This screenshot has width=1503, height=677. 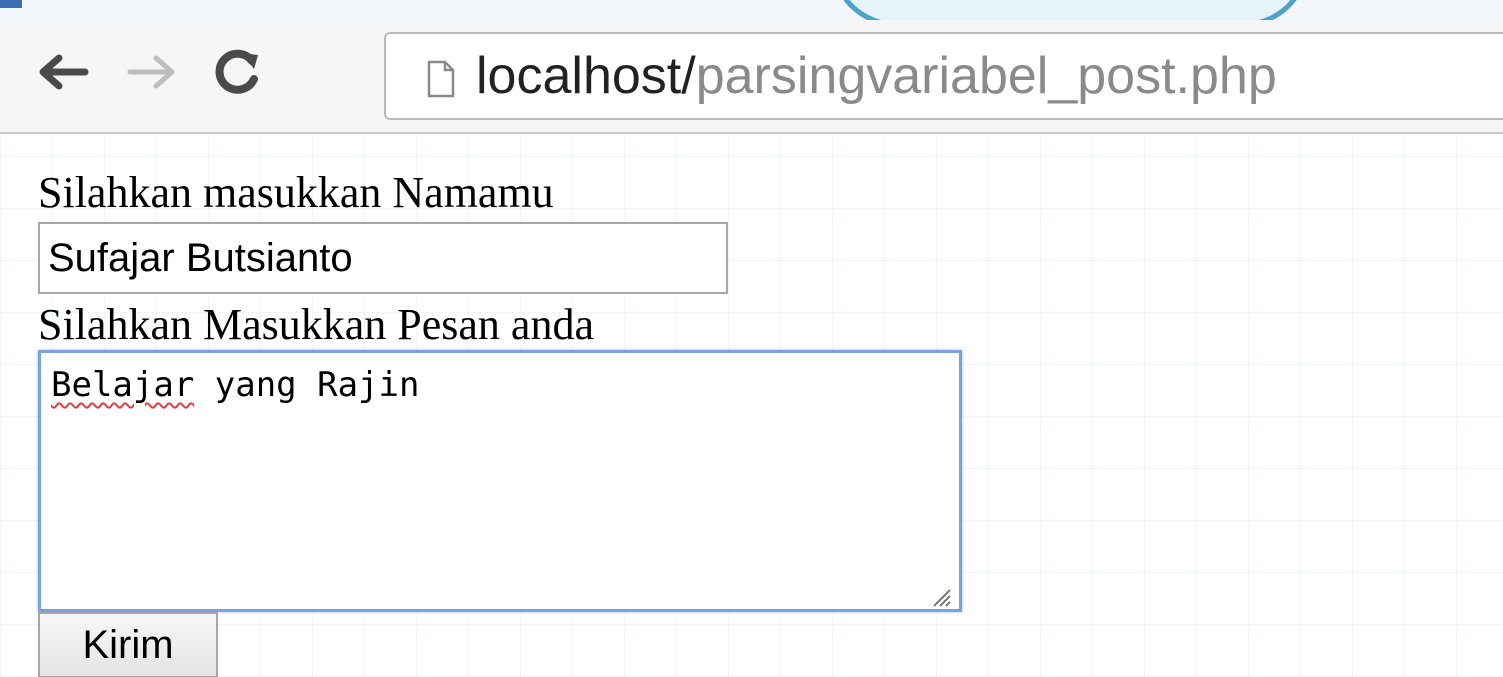 I want to click on reload-button, so click(x=237, y=72).